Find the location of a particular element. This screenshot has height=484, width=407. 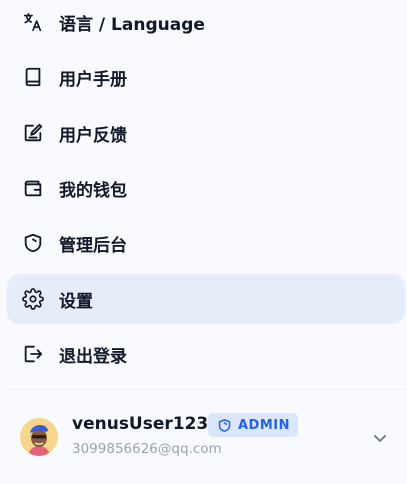

avatar is located at coordinates (39, 437).